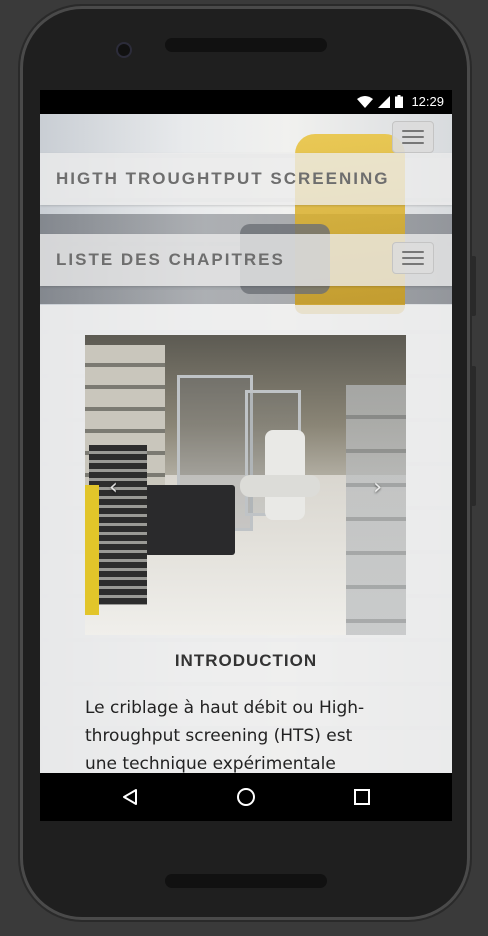 The height and width of the screenshot is (936, 488). I want to click on photo-base, so click(190, 520).